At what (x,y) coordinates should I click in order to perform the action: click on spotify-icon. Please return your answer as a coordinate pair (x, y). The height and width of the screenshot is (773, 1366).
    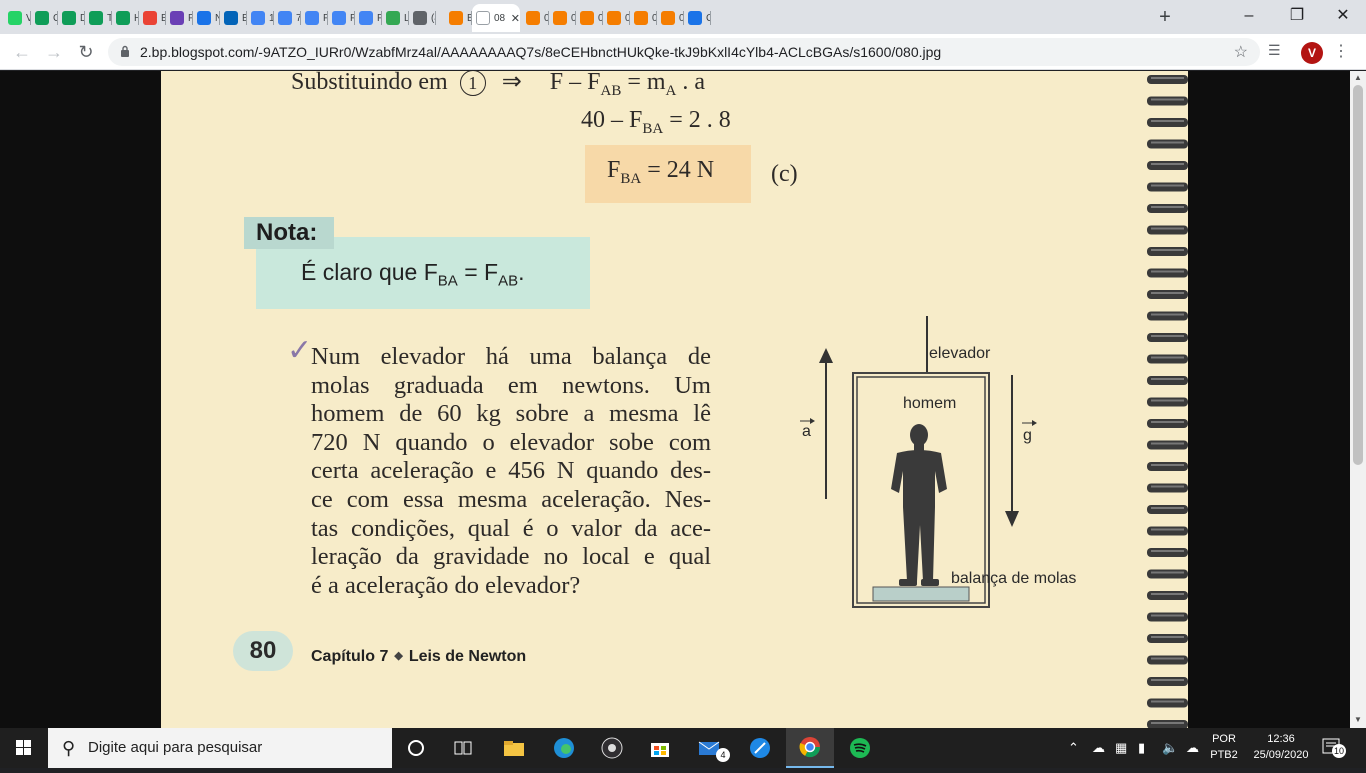
    Looking at the image, I should click on (860, 748).